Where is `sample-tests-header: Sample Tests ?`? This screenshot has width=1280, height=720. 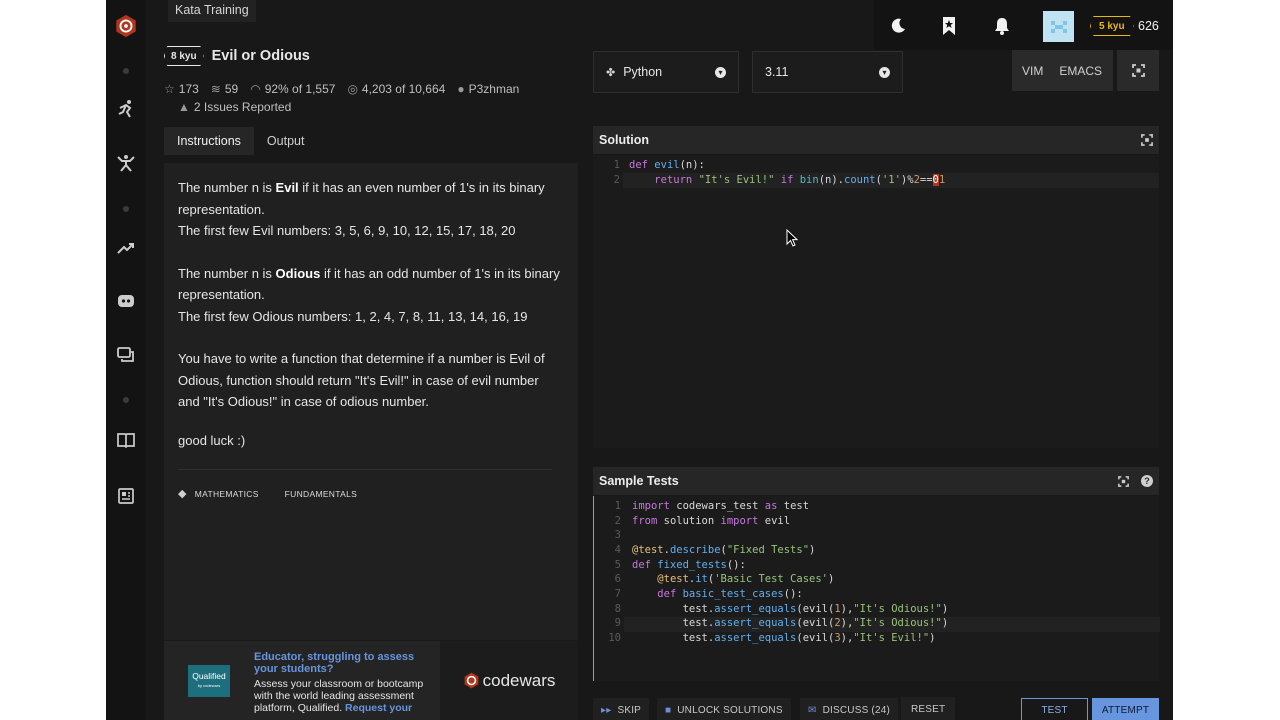 sample-tests-header: Sample Tests ? is located at coordinates (876, 481).